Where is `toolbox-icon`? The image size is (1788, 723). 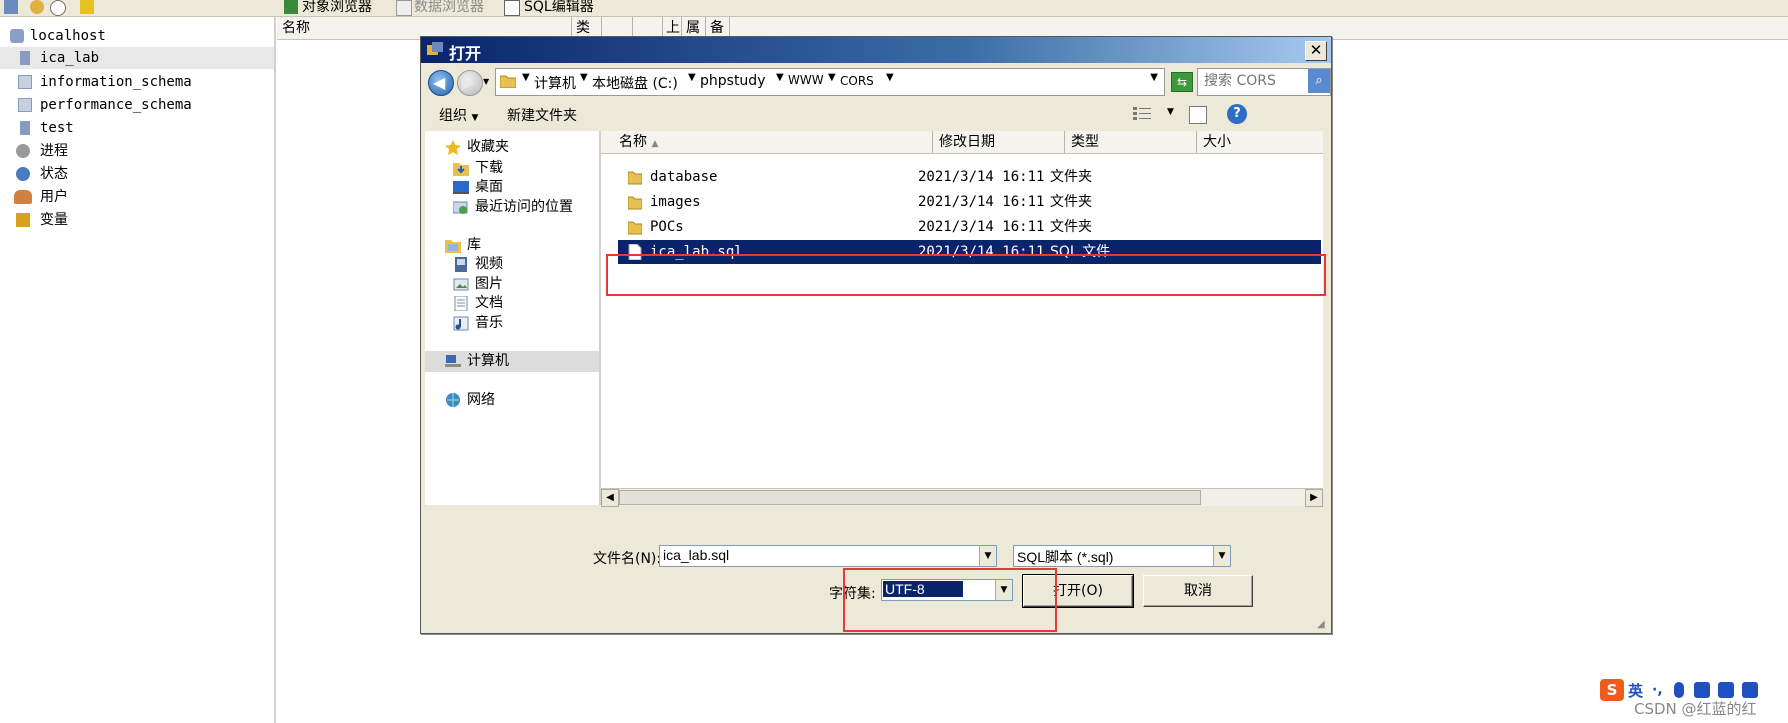
toolbox-icon is located at coordinates (1750, 690).